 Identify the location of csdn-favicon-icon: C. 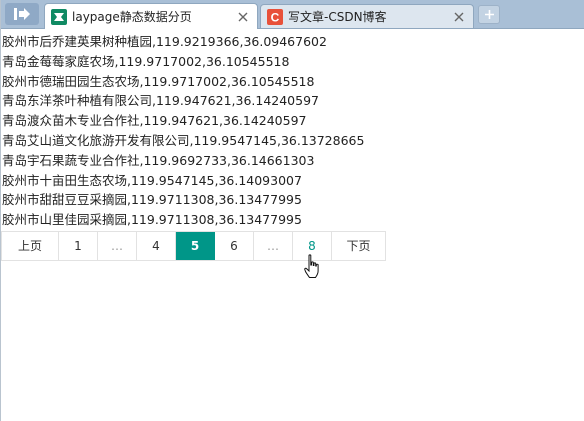
(275, 16).